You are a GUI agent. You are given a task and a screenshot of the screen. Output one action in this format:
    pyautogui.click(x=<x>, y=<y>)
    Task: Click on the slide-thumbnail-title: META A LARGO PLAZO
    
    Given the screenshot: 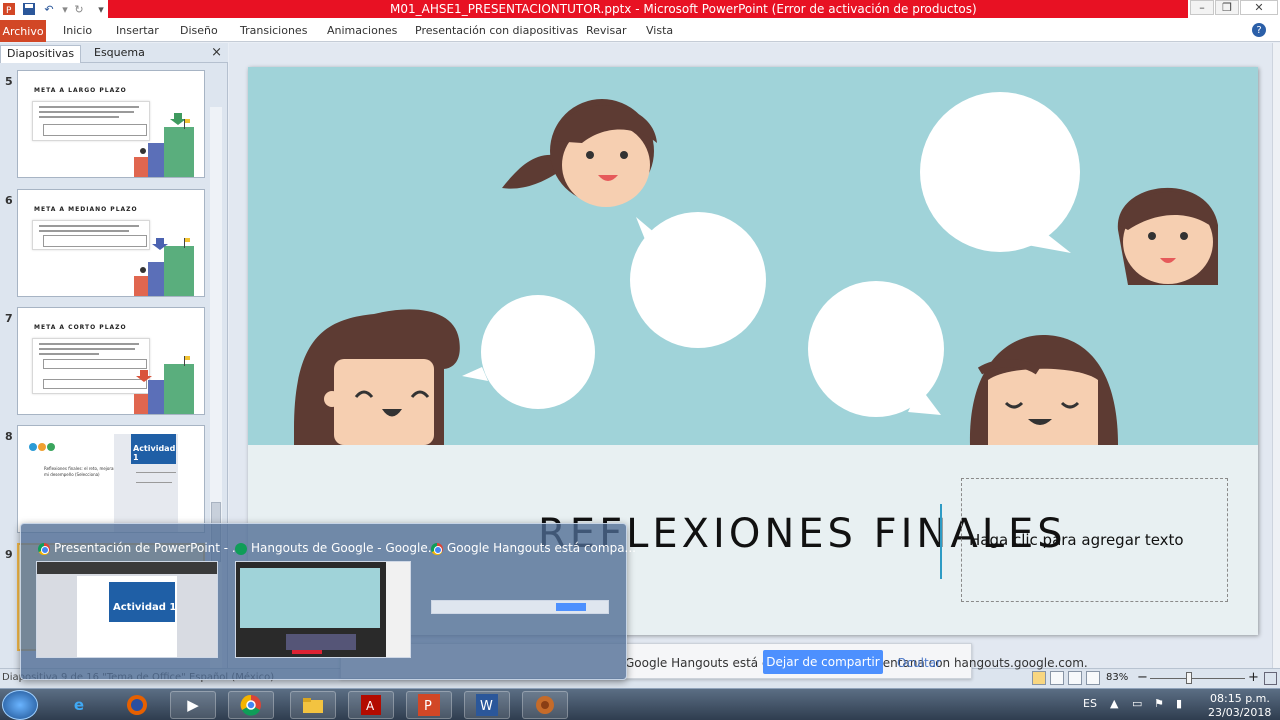 What is the action you would take?
    pyautogui.click(x=80, y=90)
    